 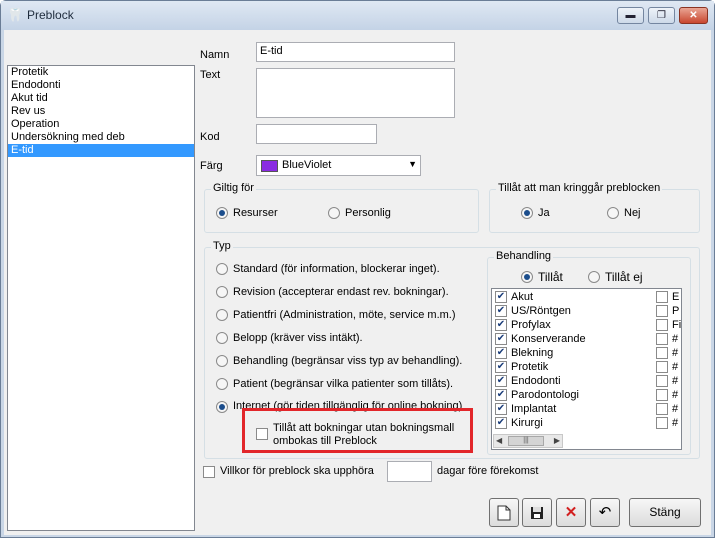 I want to click on window-title: Preblock, so click(x=50, y=15).